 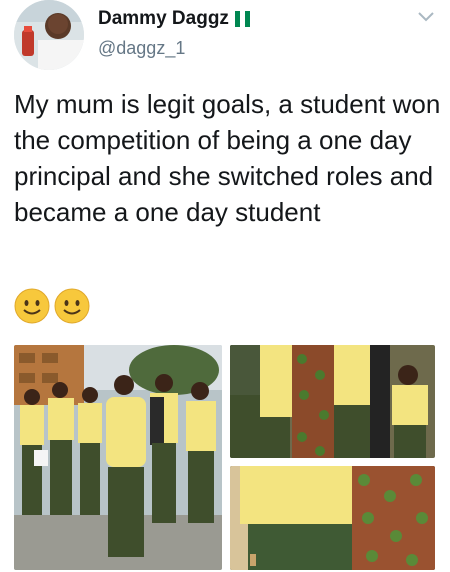 I want to click on chevron-down-icon, so click(x=426, y=17).